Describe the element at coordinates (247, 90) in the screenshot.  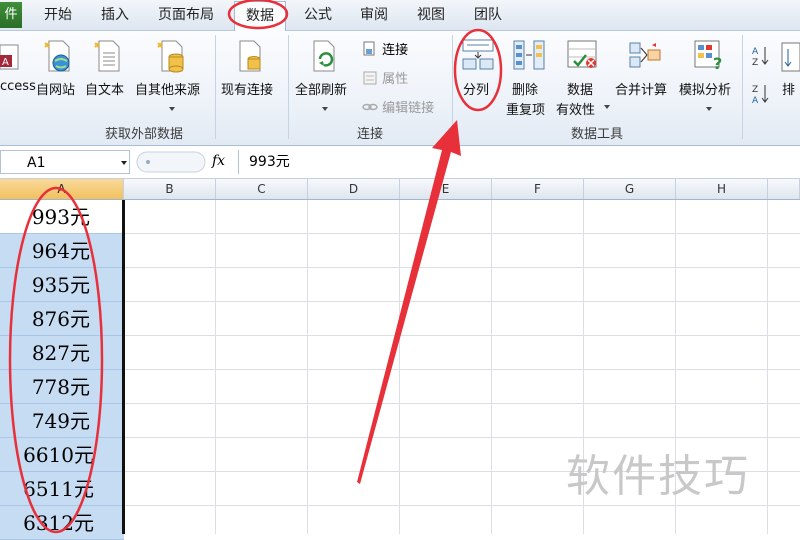
I see `existing-connections-label: 现有连接` at that location.